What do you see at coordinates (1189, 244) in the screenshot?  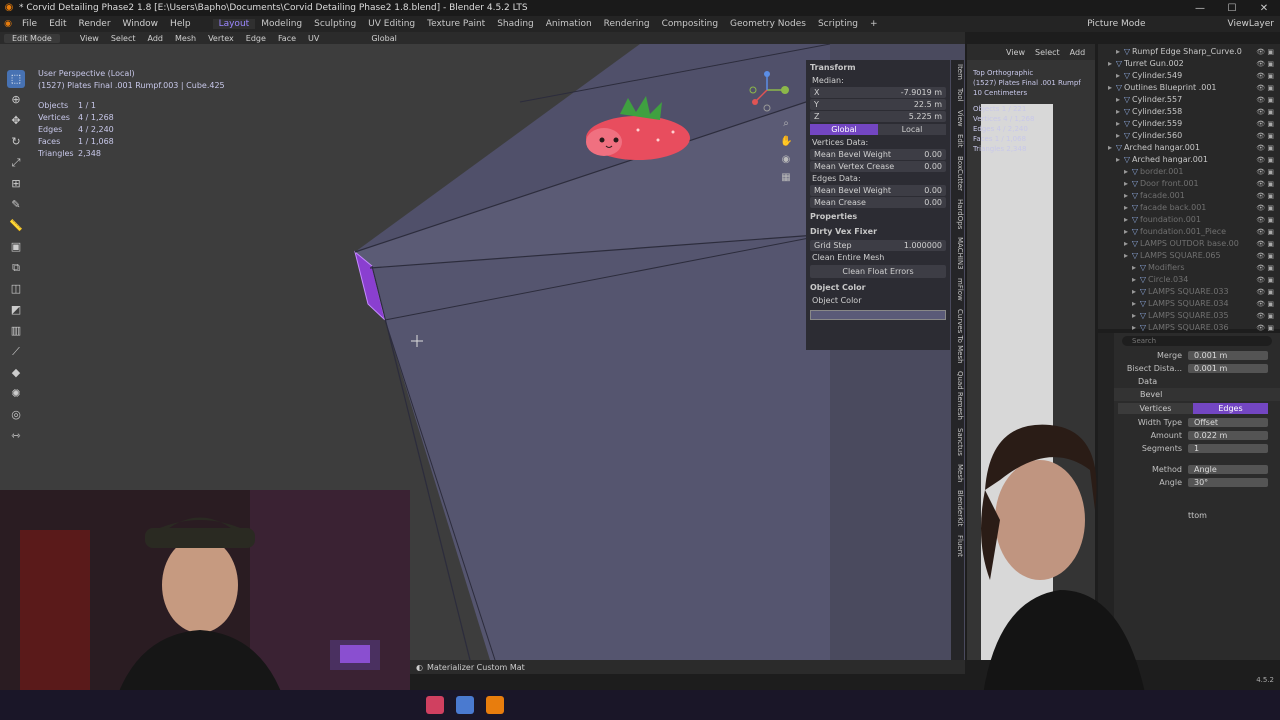 I see `outliner-row: ▸ ▽ LAMPS OUTDOR base.00 👁 ▣` at bounding box center [1189, 244].